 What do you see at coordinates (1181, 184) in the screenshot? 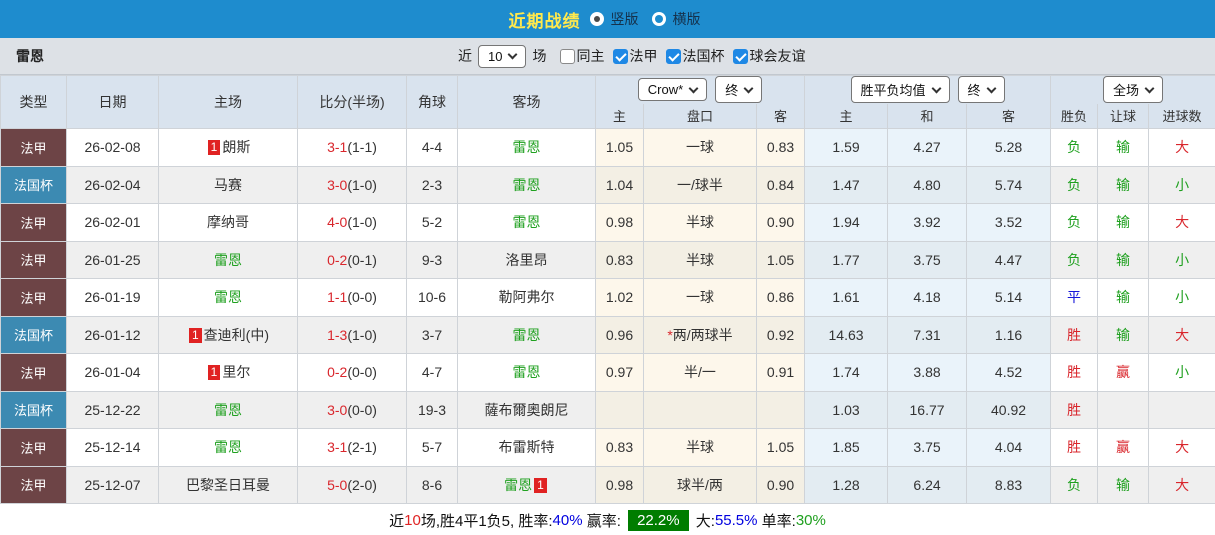
I see `goals-total-cell: 小` at bounding box center [1181, 184].